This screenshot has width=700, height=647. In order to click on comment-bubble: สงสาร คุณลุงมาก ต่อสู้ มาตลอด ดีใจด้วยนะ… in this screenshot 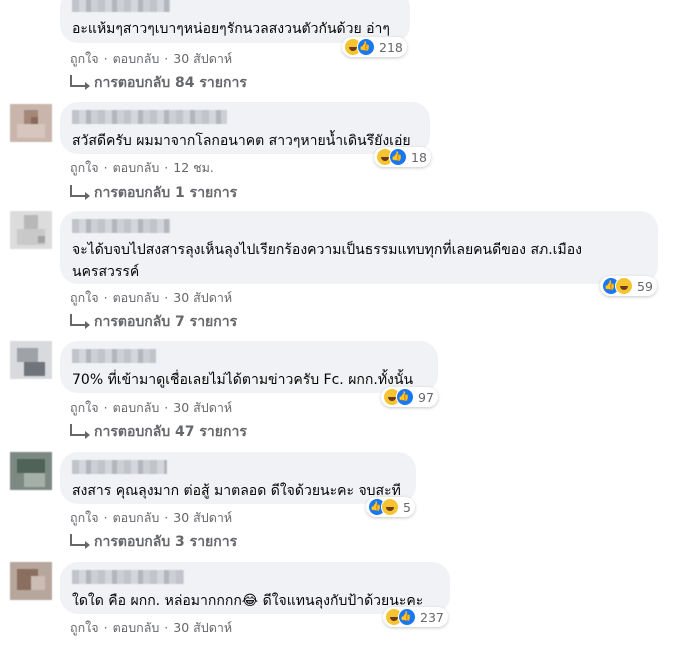, I will do `click(238, 478)`.